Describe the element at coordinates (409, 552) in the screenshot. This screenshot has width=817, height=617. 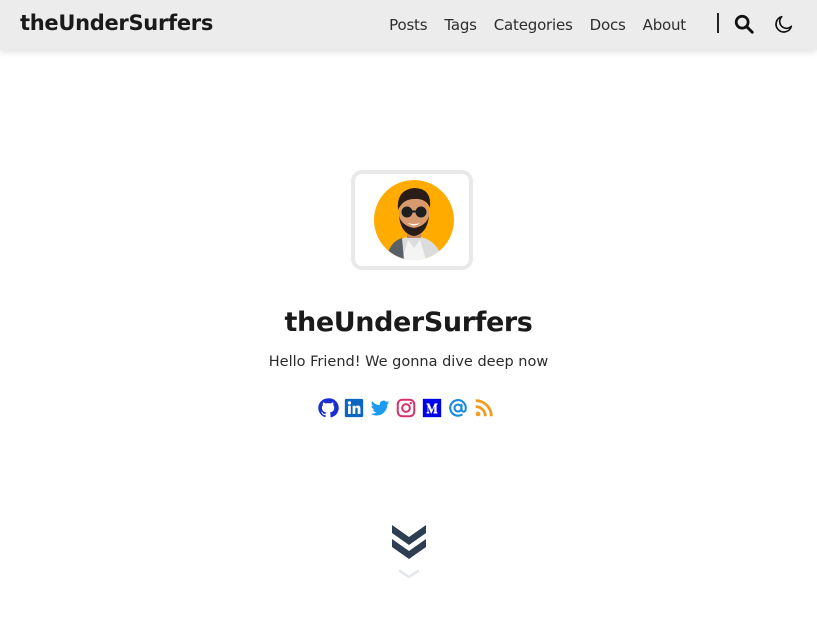
I see `scroll-down-chevrons-icon` at that location.